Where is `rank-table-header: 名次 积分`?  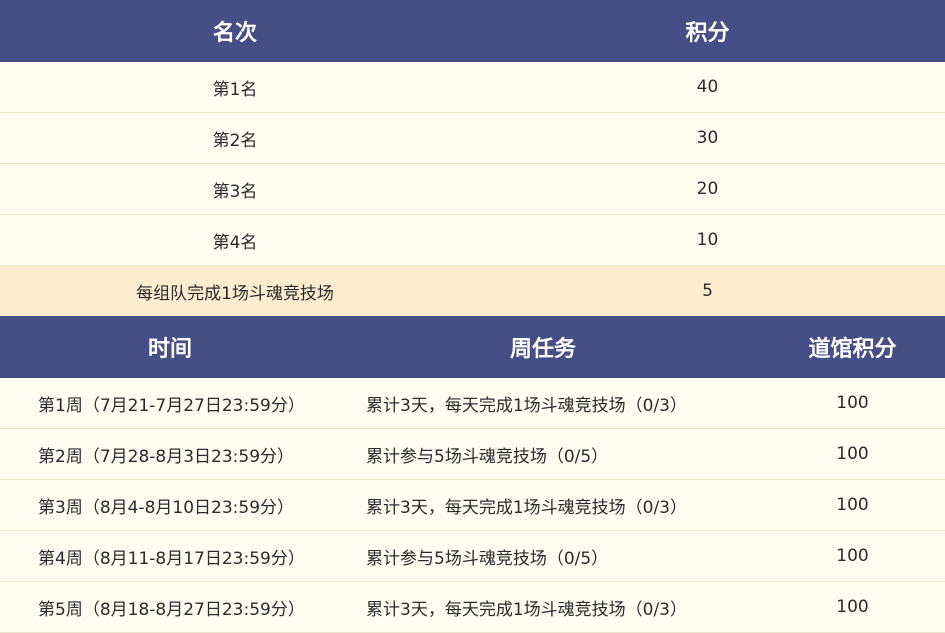
rank-table-header: 名次 积分 is located at coordinates (472, 31).